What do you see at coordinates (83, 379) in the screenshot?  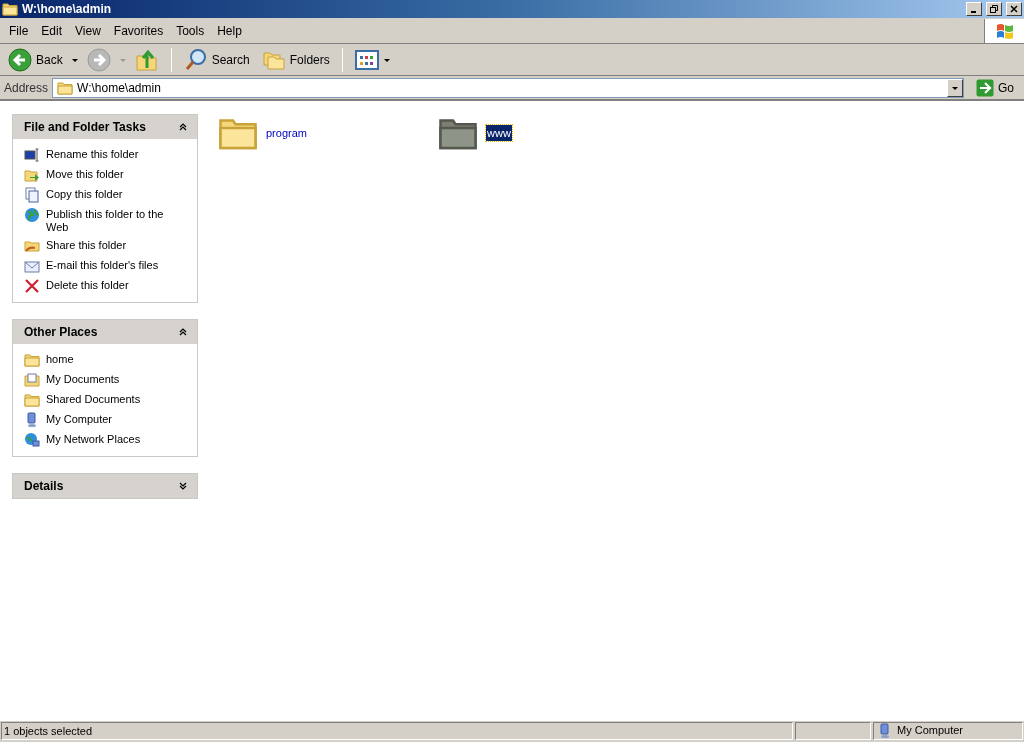 I see `task-link: My Documents` at bounding box center [83, 379].